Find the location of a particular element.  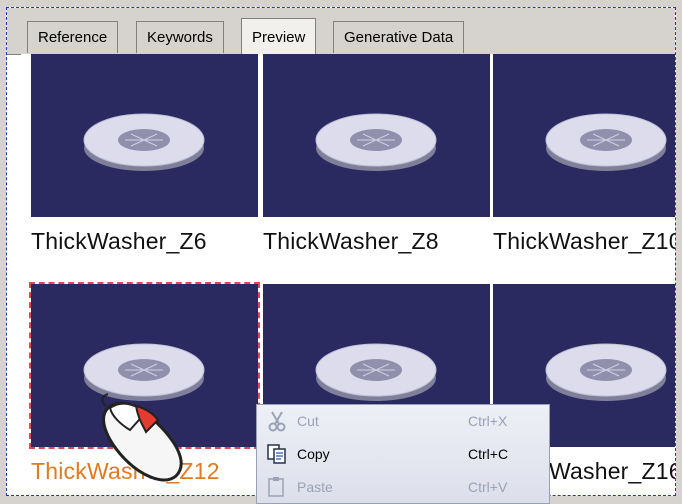

menu-item-copy: Copy Ctrl+C is located at coordinates (403, 454).